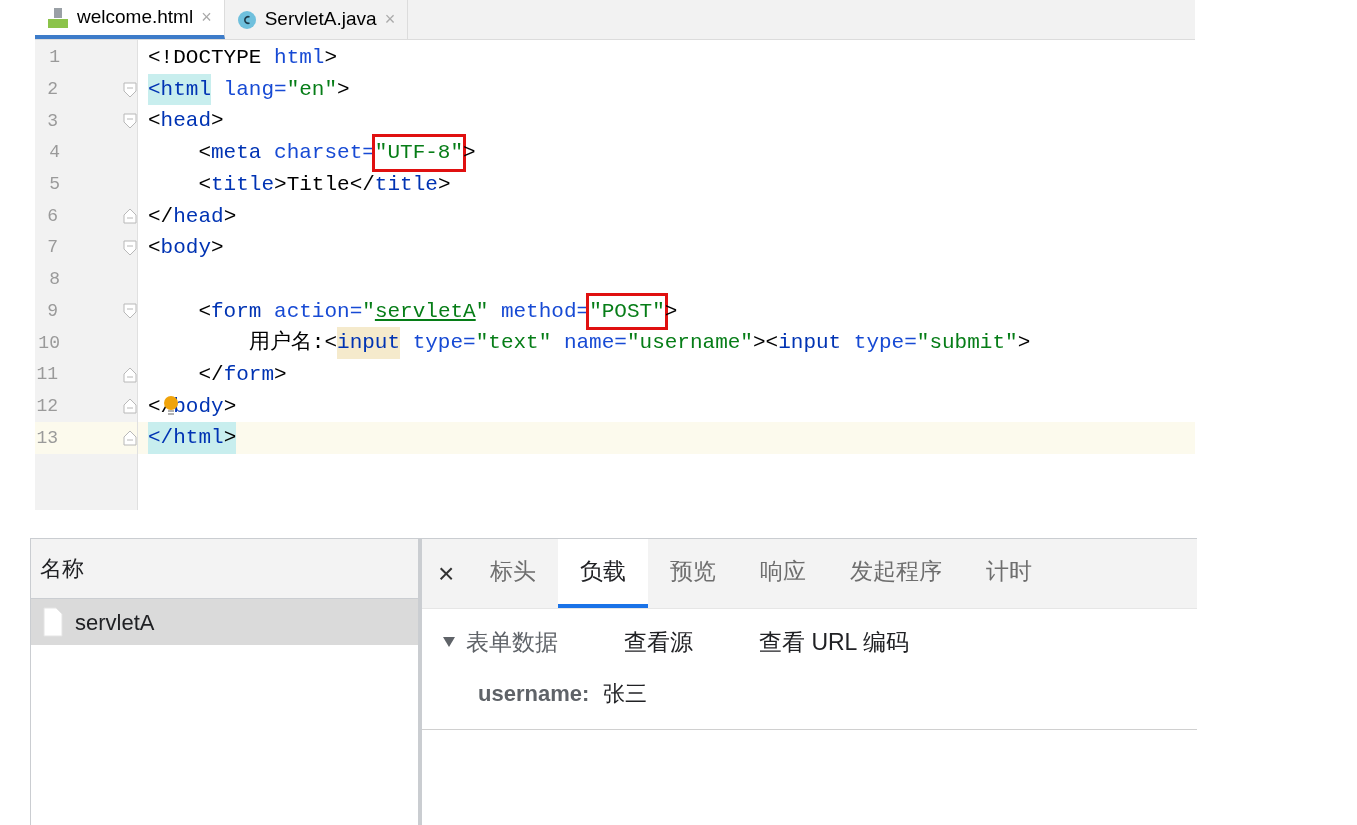 The width and height of the screenshot is (1357, 825). I want to click on field-key: username:, so click(534, 693).